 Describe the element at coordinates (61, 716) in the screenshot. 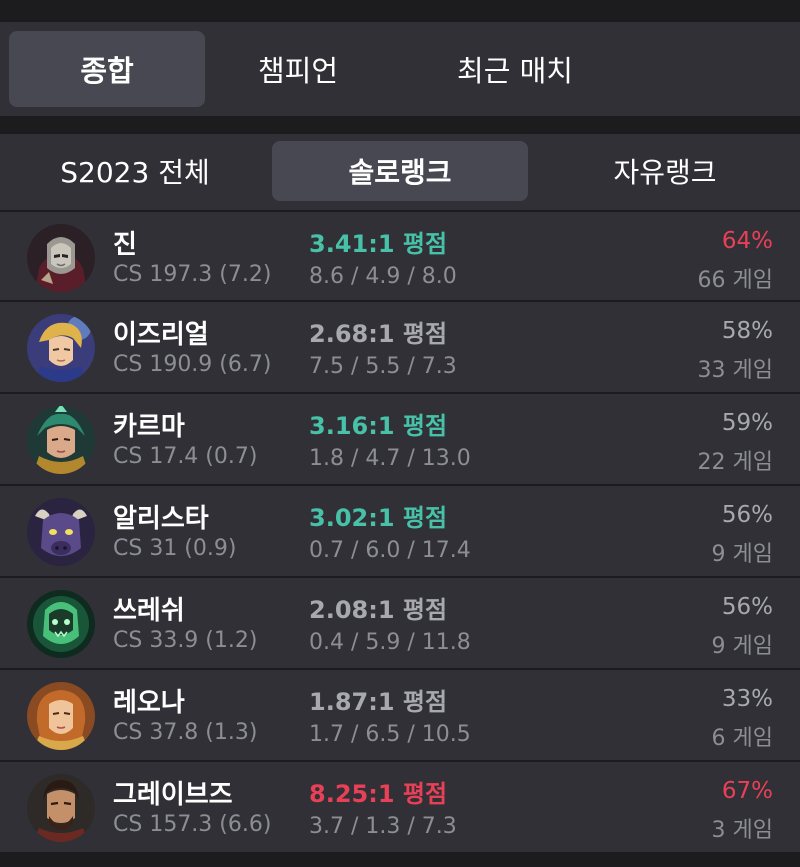

I see `leona-portrait-icon` at that location.